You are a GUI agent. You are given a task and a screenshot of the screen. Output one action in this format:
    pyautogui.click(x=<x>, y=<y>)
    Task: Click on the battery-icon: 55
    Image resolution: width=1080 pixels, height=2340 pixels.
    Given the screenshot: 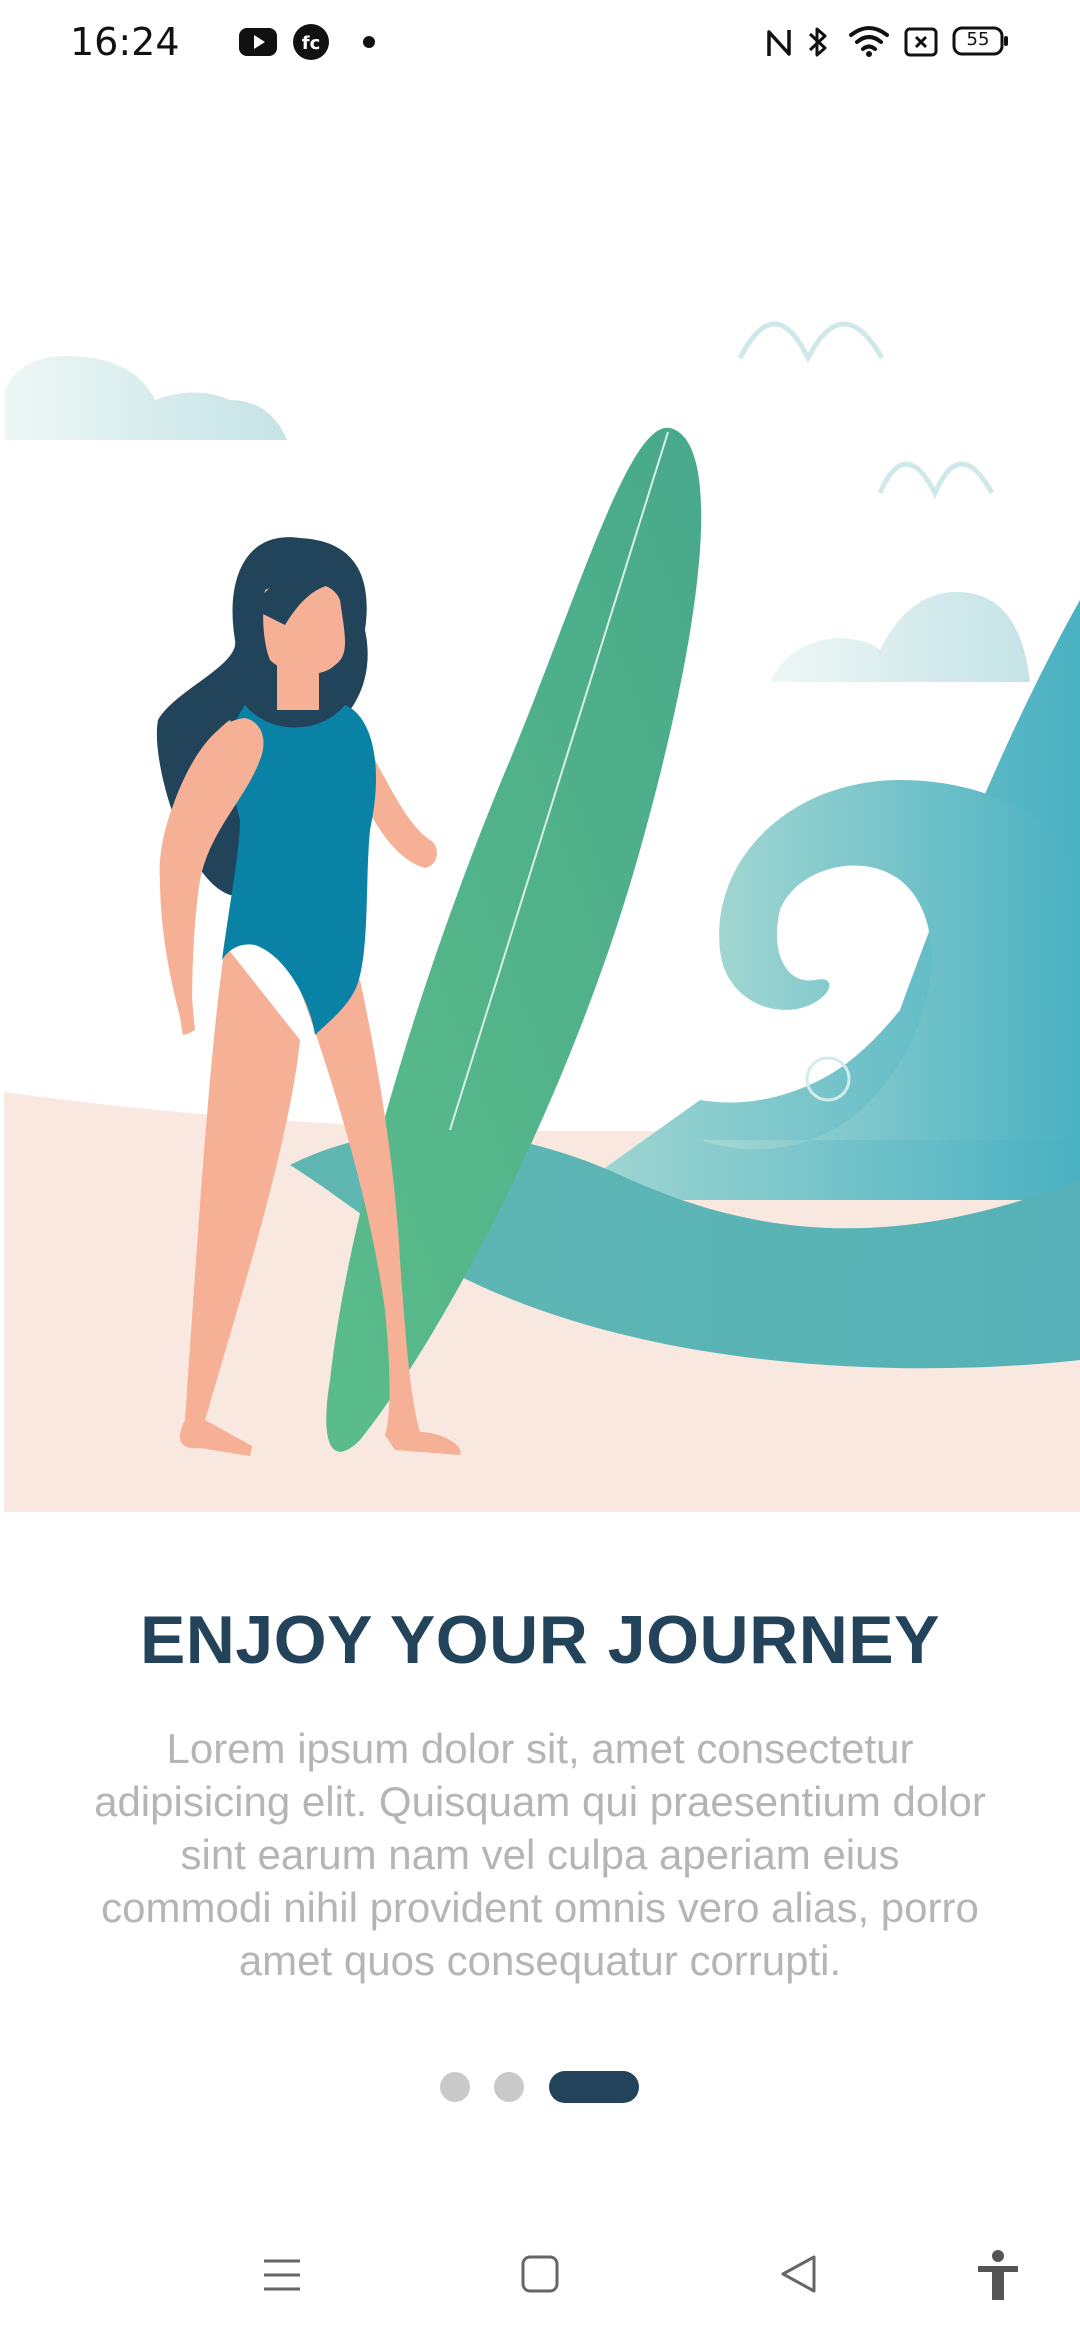 What is the action you would take?
    pyautogui.click(x=981, y=41)
    